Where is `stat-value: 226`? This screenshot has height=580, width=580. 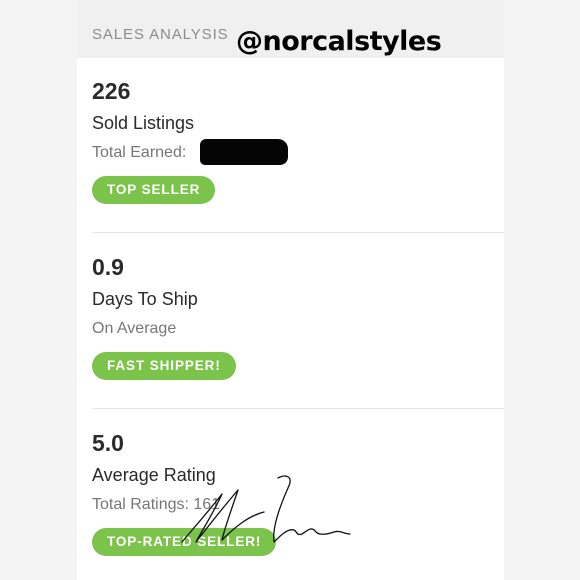
stat-value: 226 is located at coordinates (111, 91).